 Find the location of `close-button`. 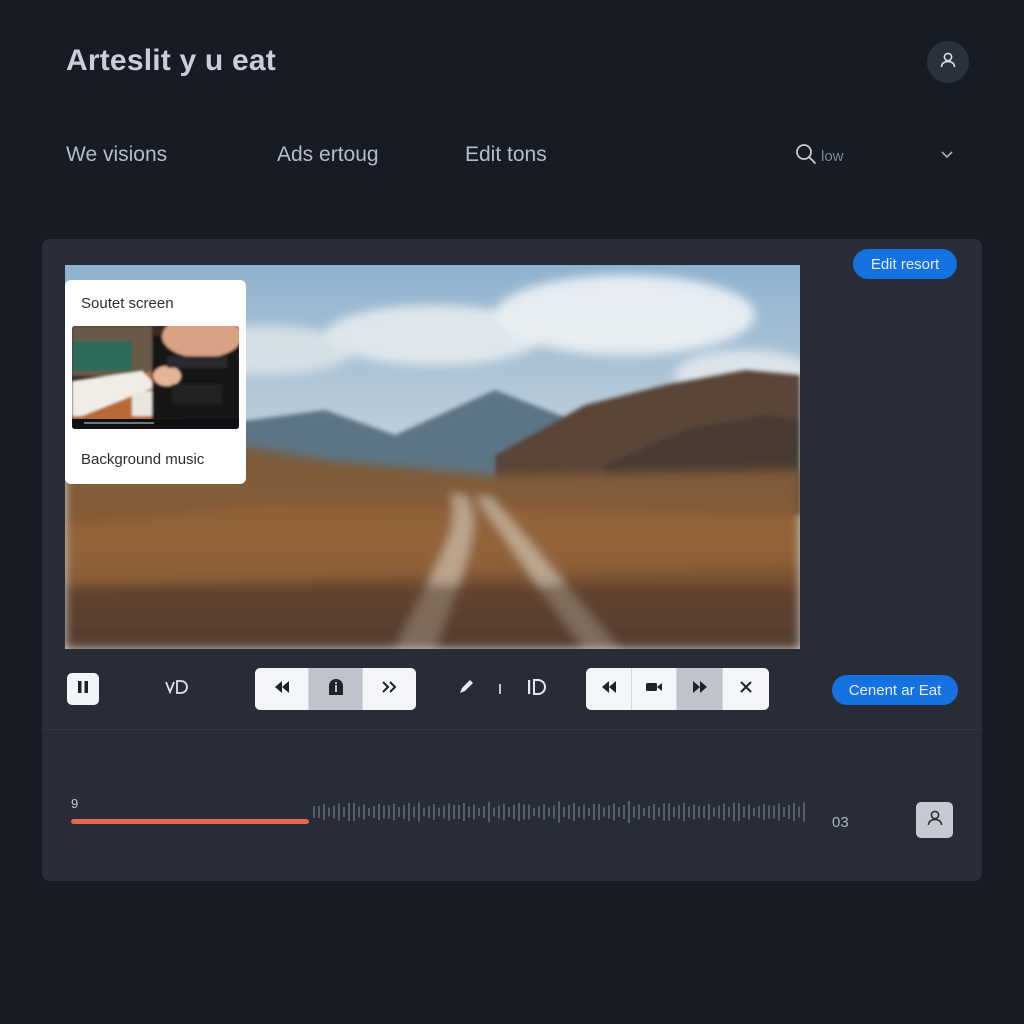

close-button is located at coordinates (746, 689).